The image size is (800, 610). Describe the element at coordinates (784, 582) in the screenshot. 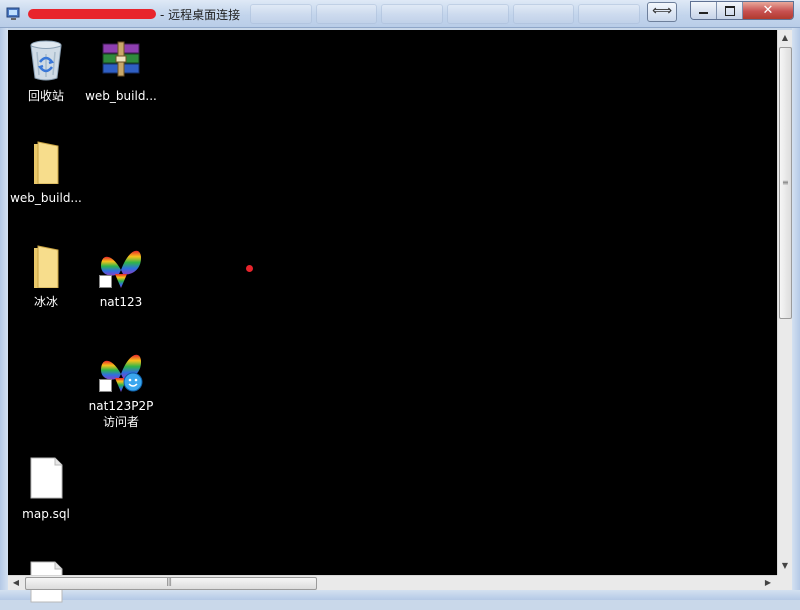

I see `scrollbar-corner` at that location.